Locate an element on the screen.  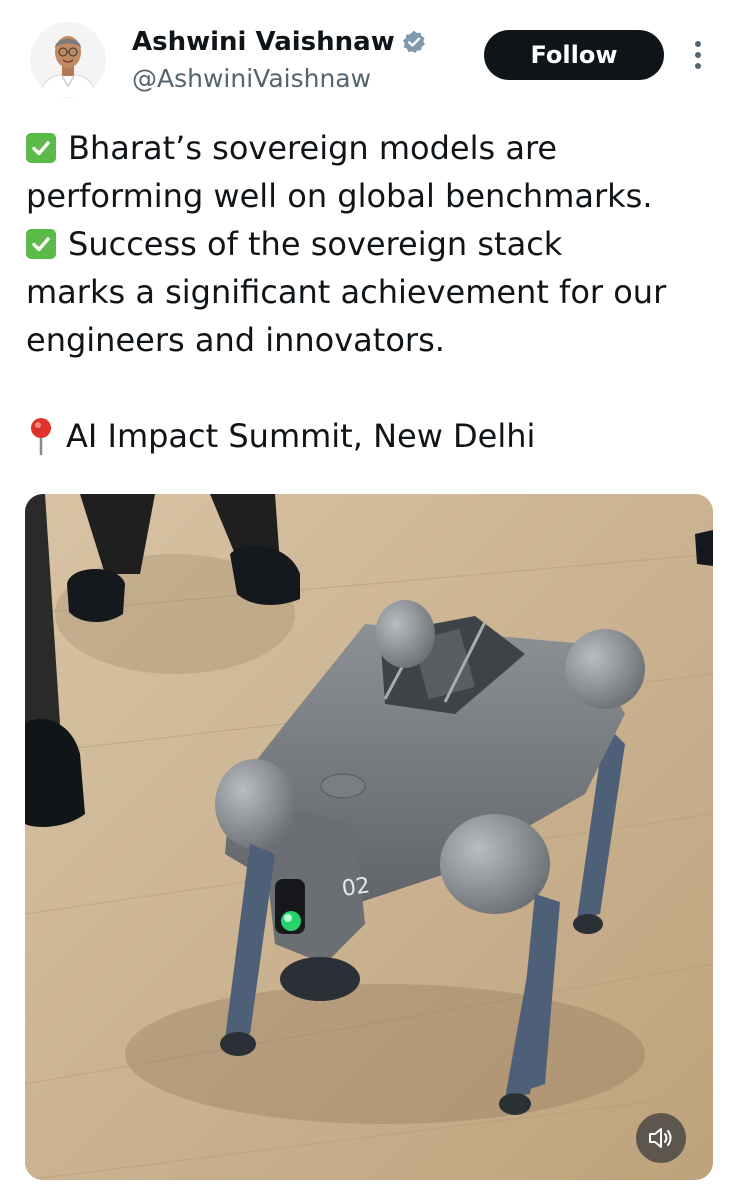
tweet-line: Bharat’s sovereign models are is located at coordinates (376, 148).